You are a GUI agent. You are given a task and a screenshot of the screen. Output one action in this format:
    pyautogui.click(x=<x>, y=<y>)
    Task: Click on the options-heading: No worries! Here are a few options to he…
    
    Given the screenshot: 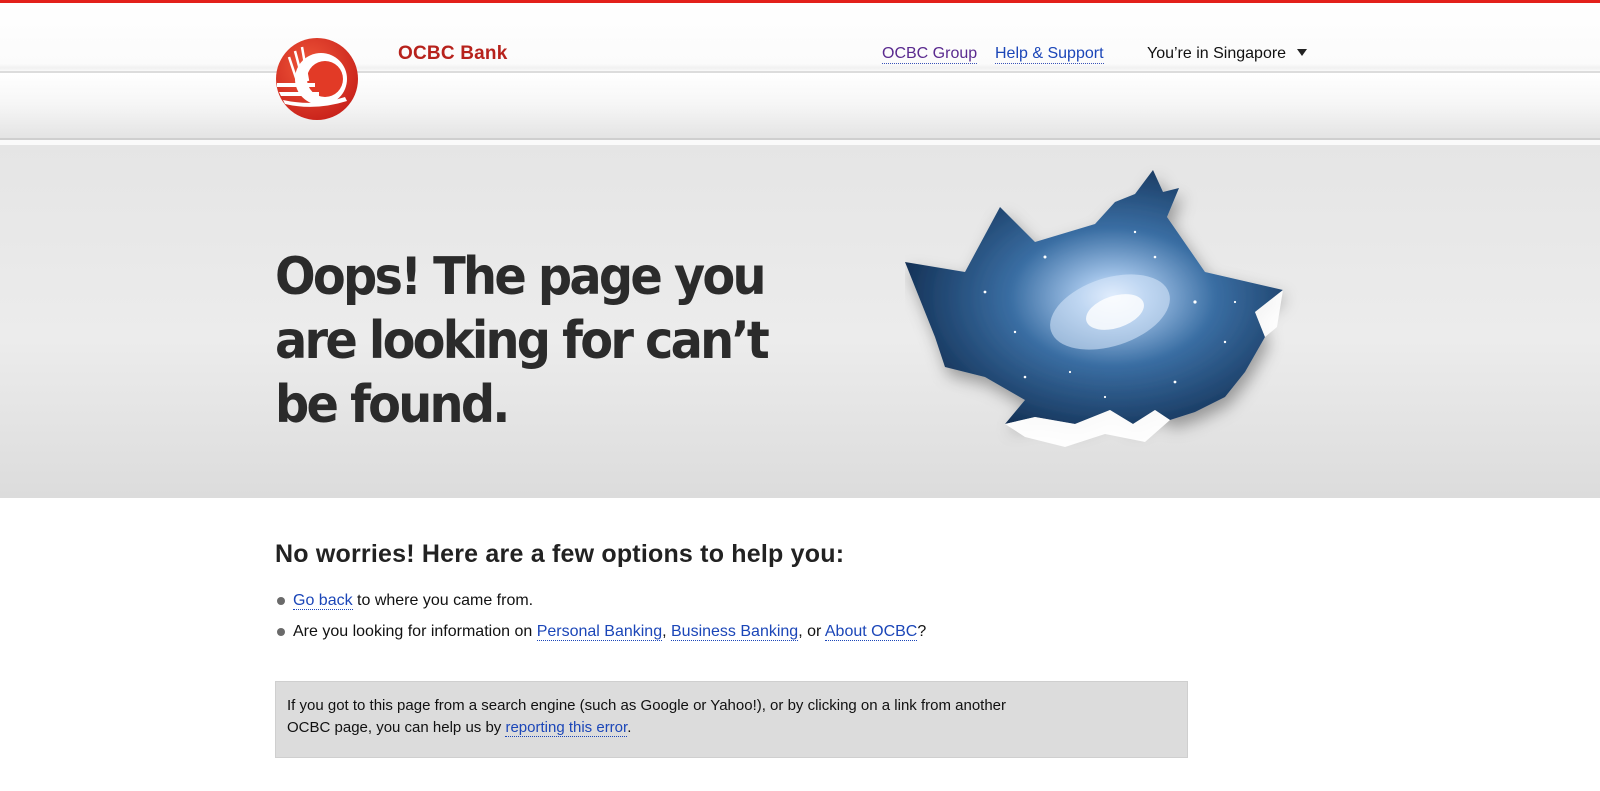 What is the action you would take?
    pyautogui.click(x=560, y=554)
    